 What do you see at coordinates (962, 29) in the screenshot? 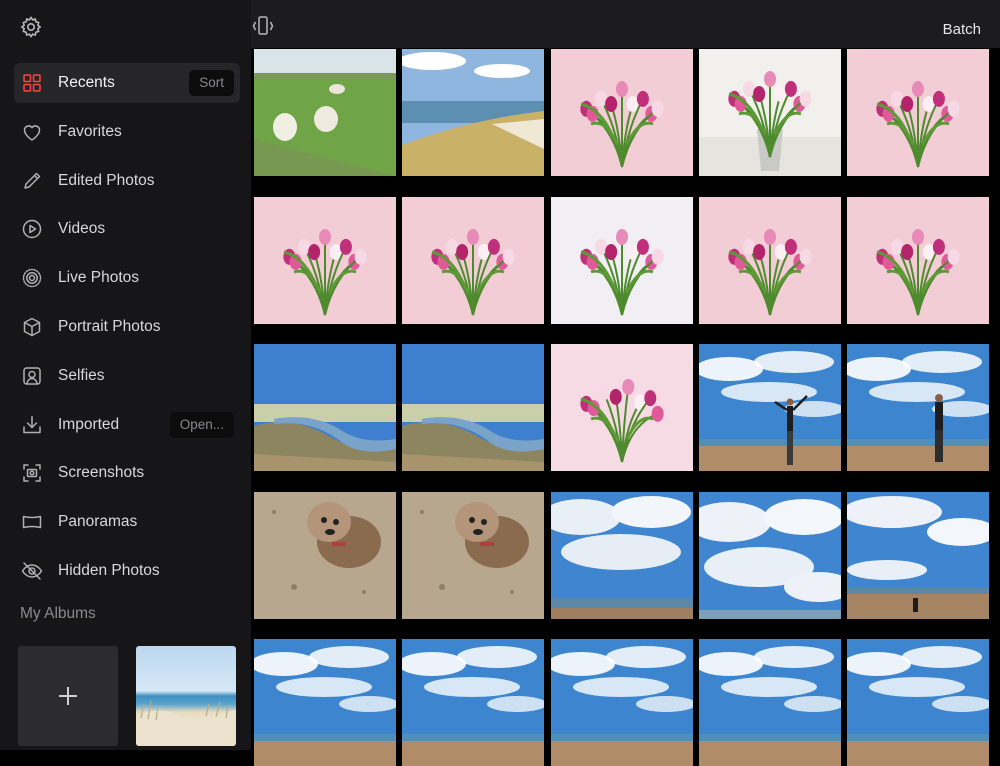
I see `batch-button: Batch` at bounding box center [962, 29].